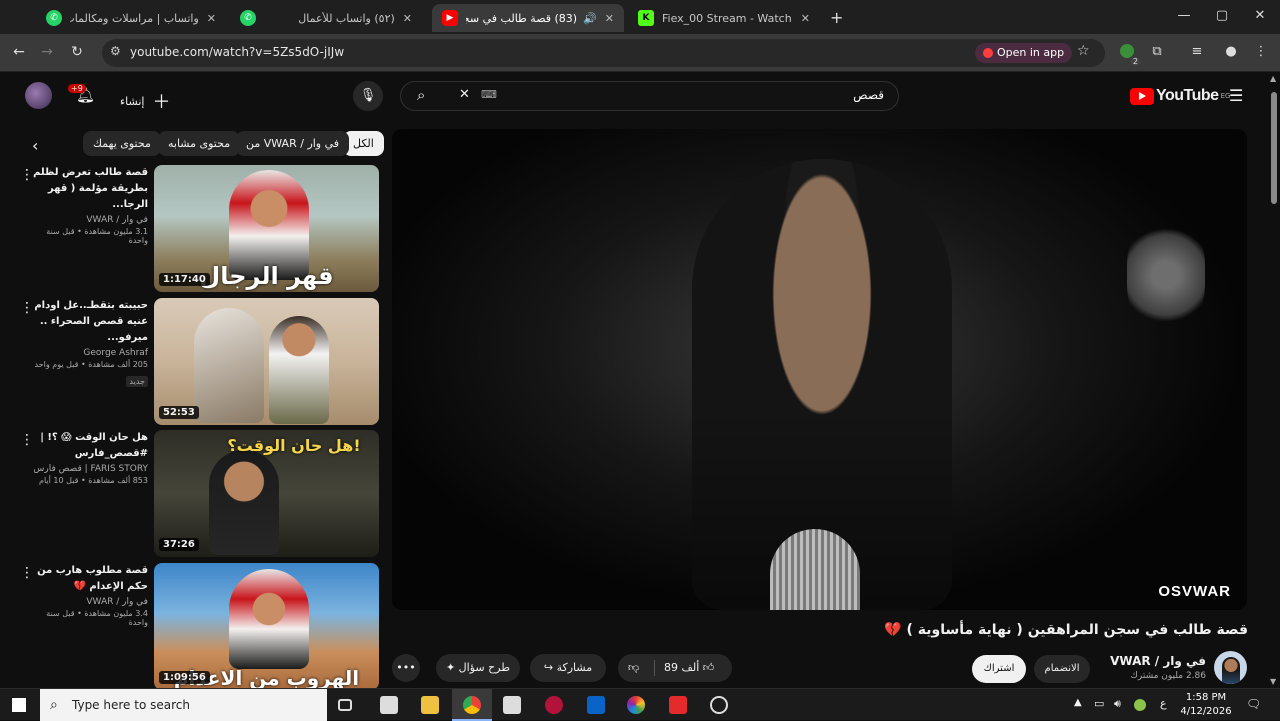  I want to click on extension-icon: 2, so click(1129, 55).